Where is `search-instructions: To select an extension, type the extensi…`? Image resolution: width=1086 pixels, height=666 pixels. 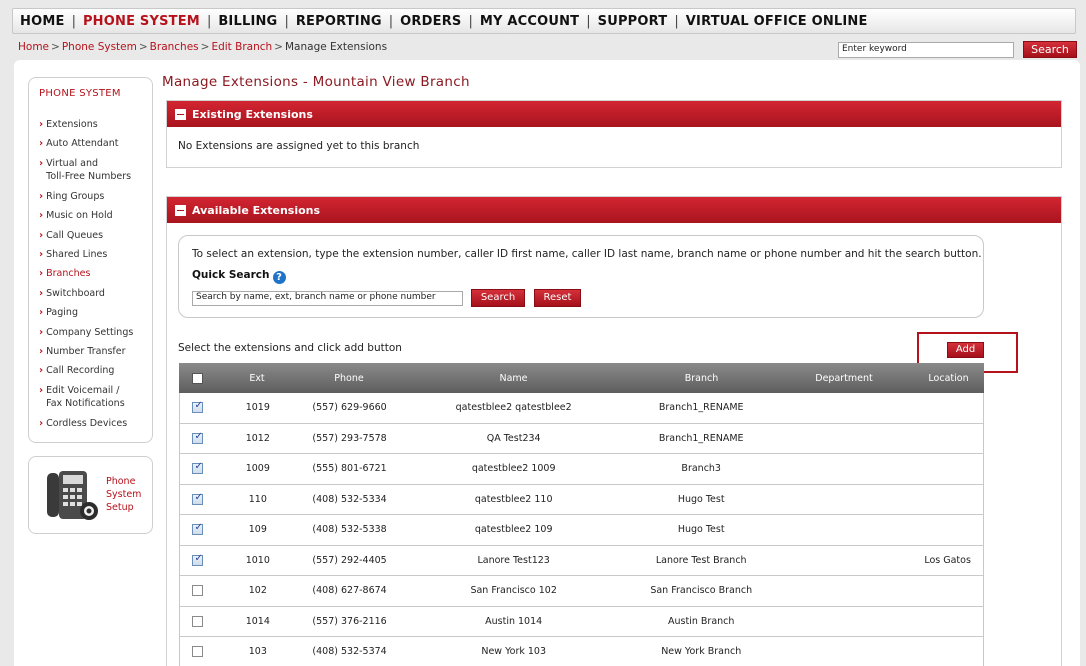 search-instructions: To select an extension, type the extensi… is located at coordinates (587, 254).